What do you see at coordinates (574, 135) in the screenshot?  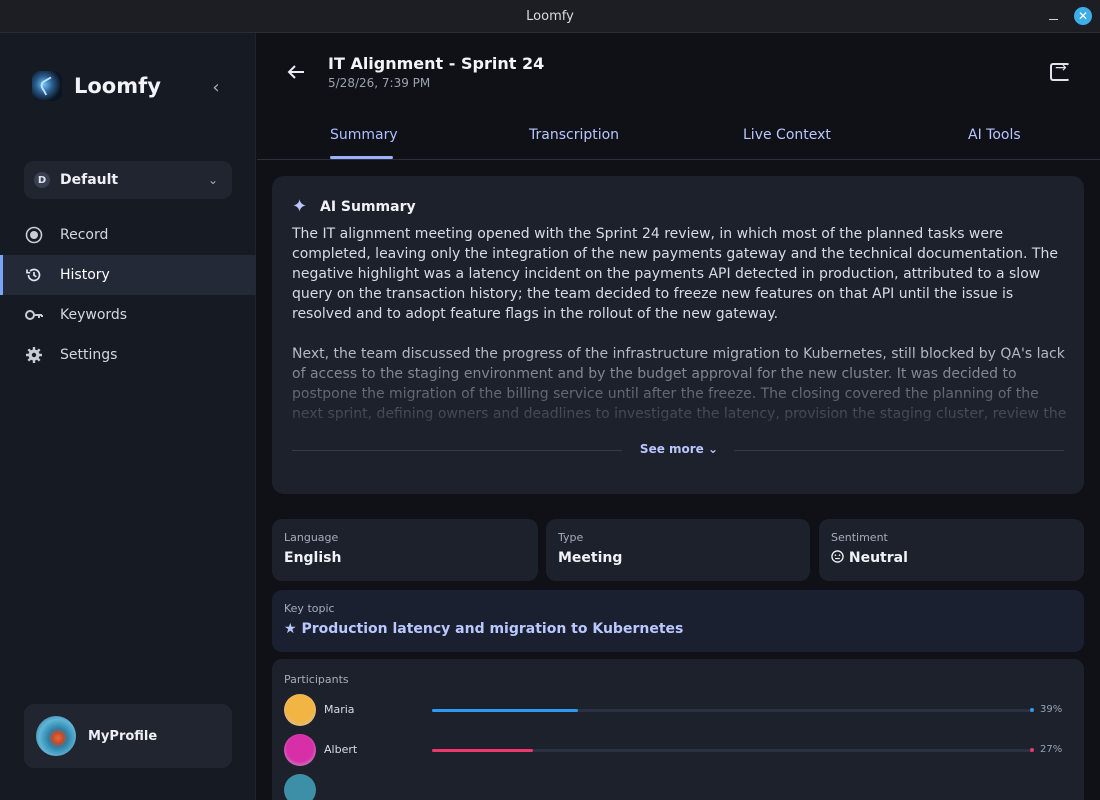 I see `tab-transcription: Transcription` at bounding box center [574, 135].